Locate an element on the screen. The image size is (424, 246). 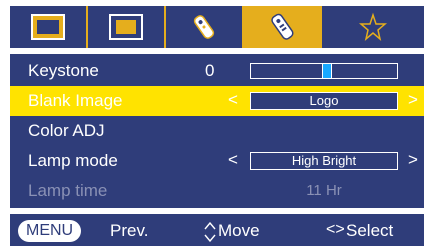
keystone-value: 0 is located at coordinates (210, 70).